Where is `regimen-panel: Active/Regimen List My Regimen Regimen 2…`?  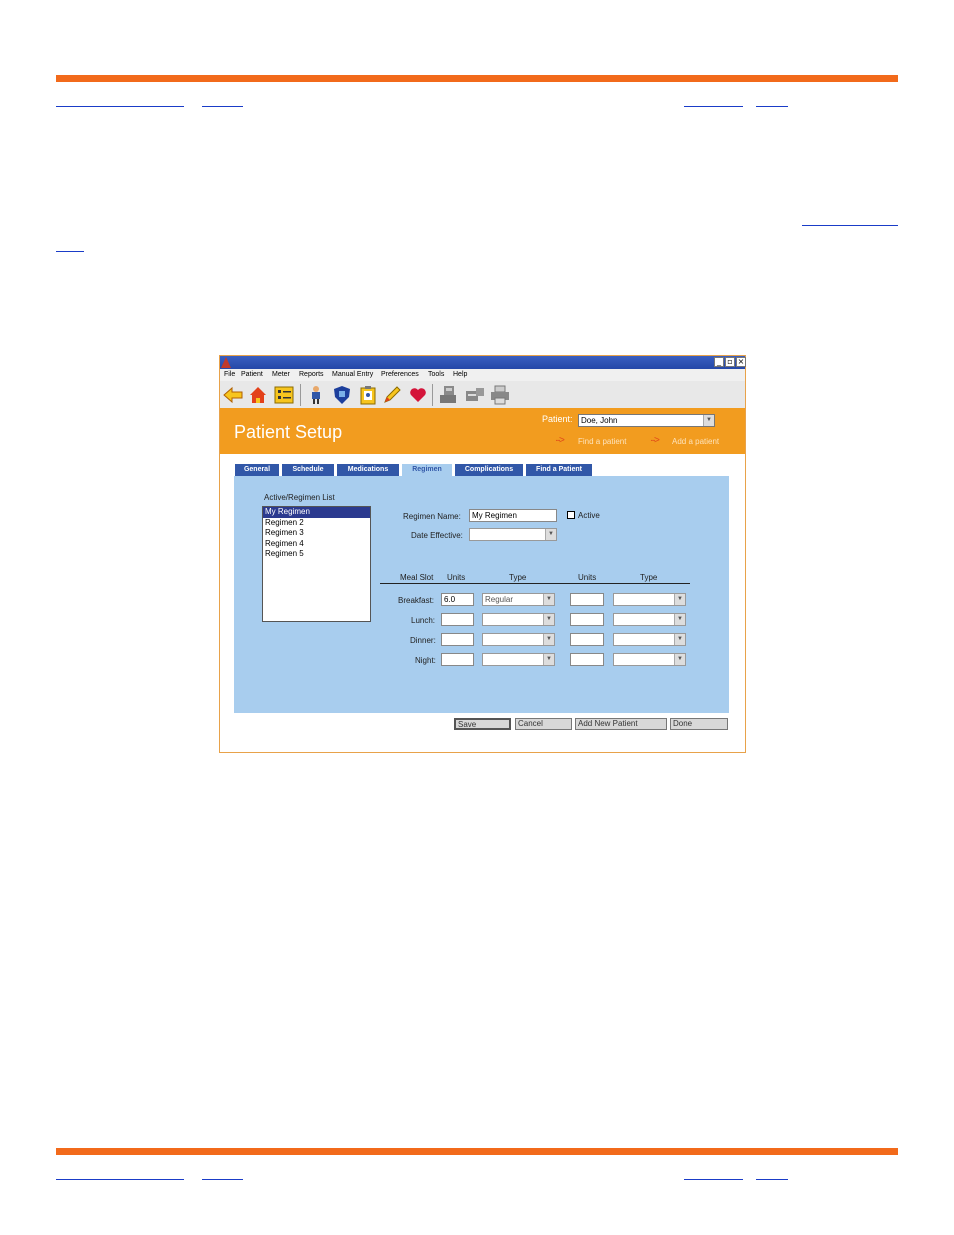
regimen-panel: Active/Regimen List My Regimen Regimen 2… is located at coordinates (481, 594).